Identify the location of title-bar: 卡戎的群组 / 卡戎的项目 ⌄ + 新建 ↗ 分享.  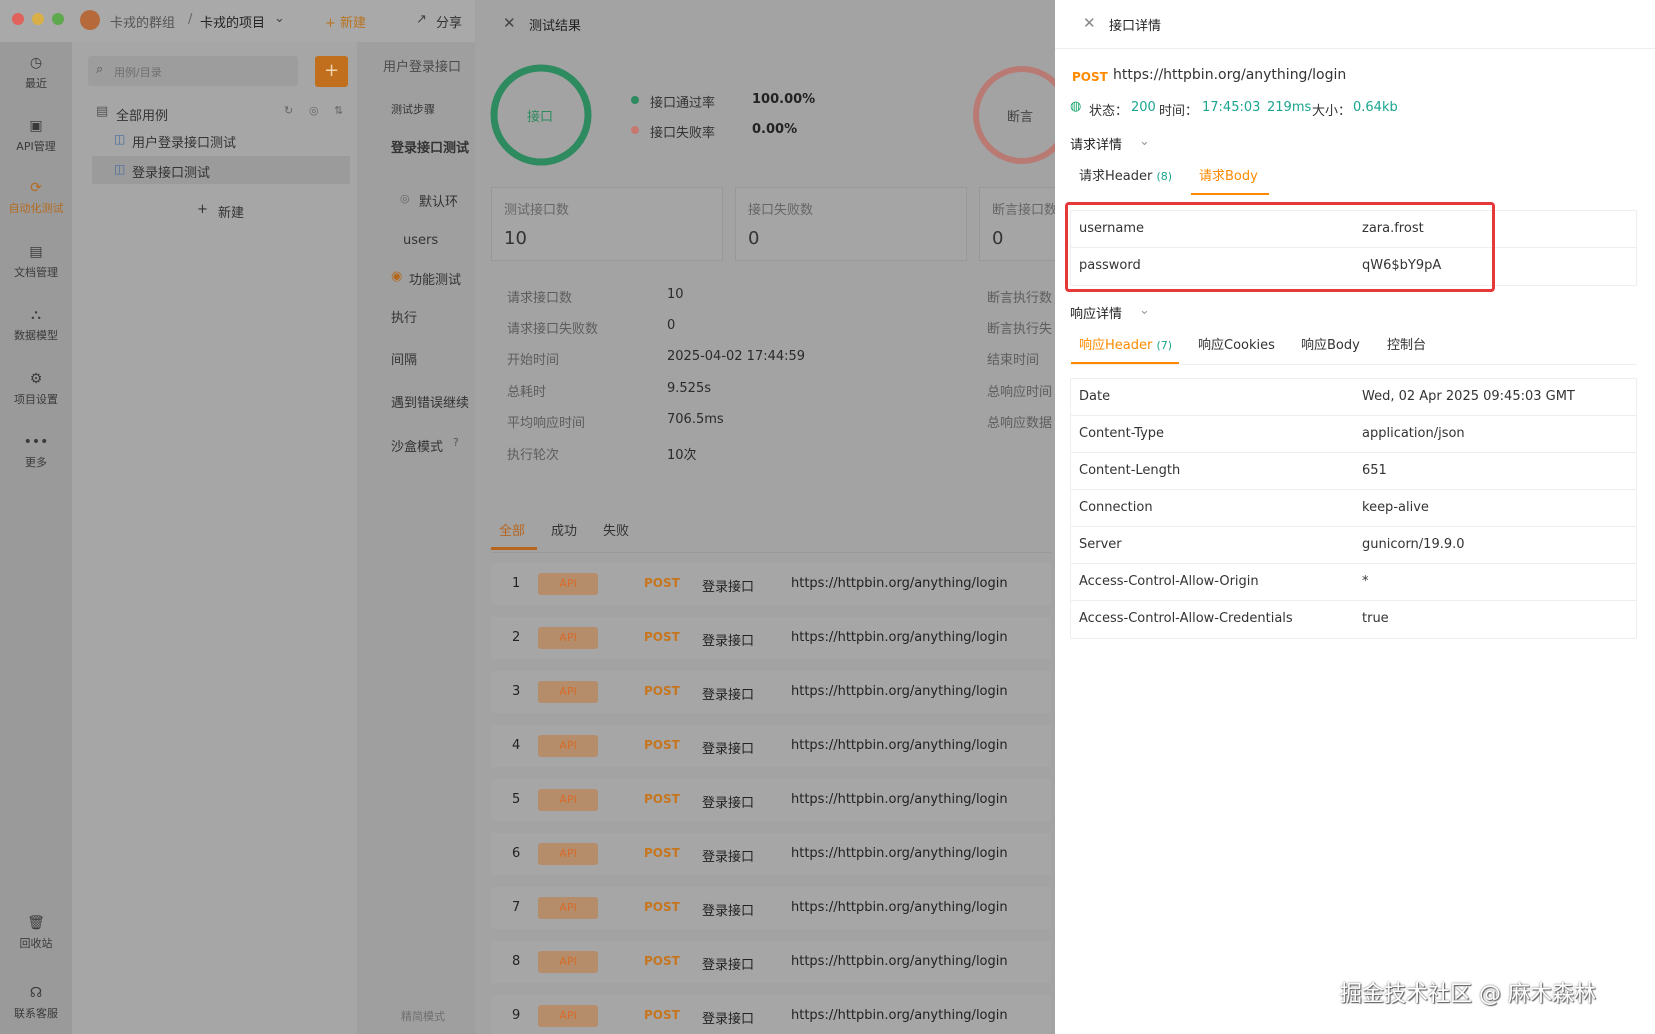
(237, 21).